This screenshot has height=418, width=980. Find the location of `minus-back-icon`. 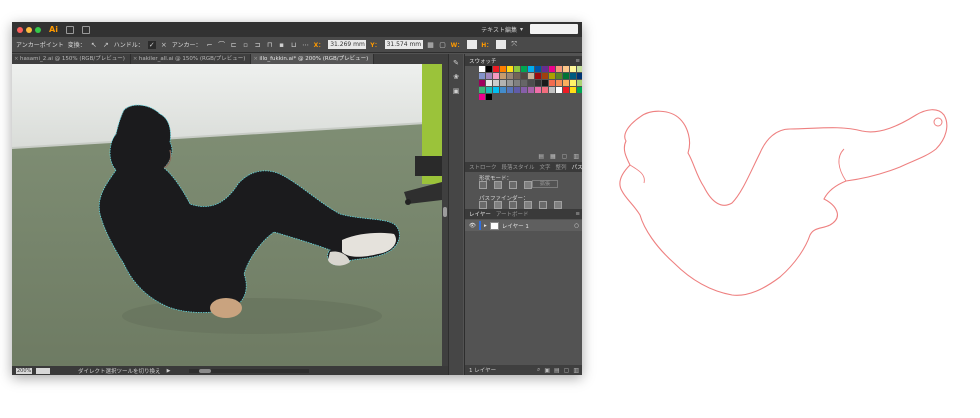

minus-back-icon is located at coordinates (558, 205).